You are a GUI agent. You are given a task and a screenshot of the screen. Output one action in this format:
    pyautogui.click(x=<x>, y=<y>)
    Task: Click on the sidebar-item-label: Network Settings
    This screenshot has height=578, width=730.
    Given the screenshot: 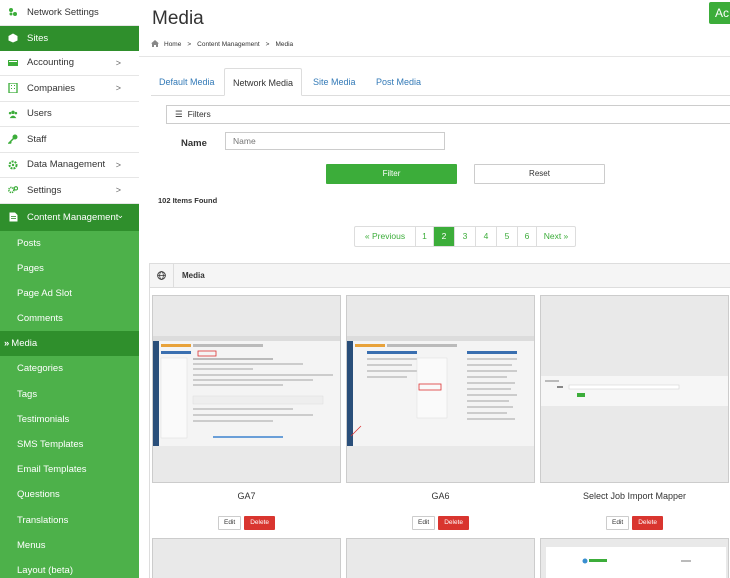 What is the action you would take?
    pyautogui.click(x=63, y=12)
    